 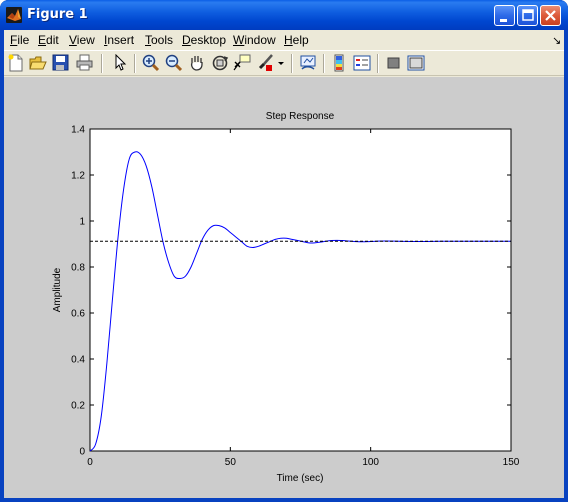 What do you see at coordinates (52, 40) in the screenshot?
I see `menu-edit-label: dit` at bounding box center [52, 40].